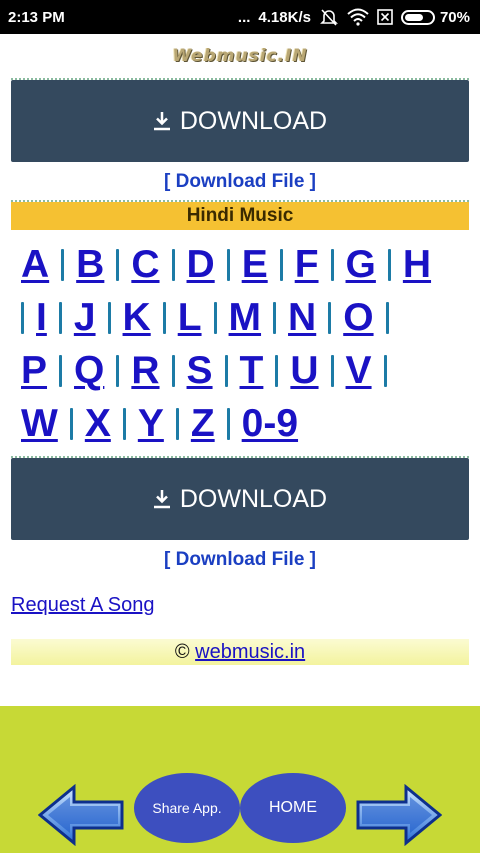 The height and width of the screenshot is (853, 480). What do you see at coordinates (201, 265) in the screenshot?
I see `letter-link-d: D` at bounding box center [201, 265].